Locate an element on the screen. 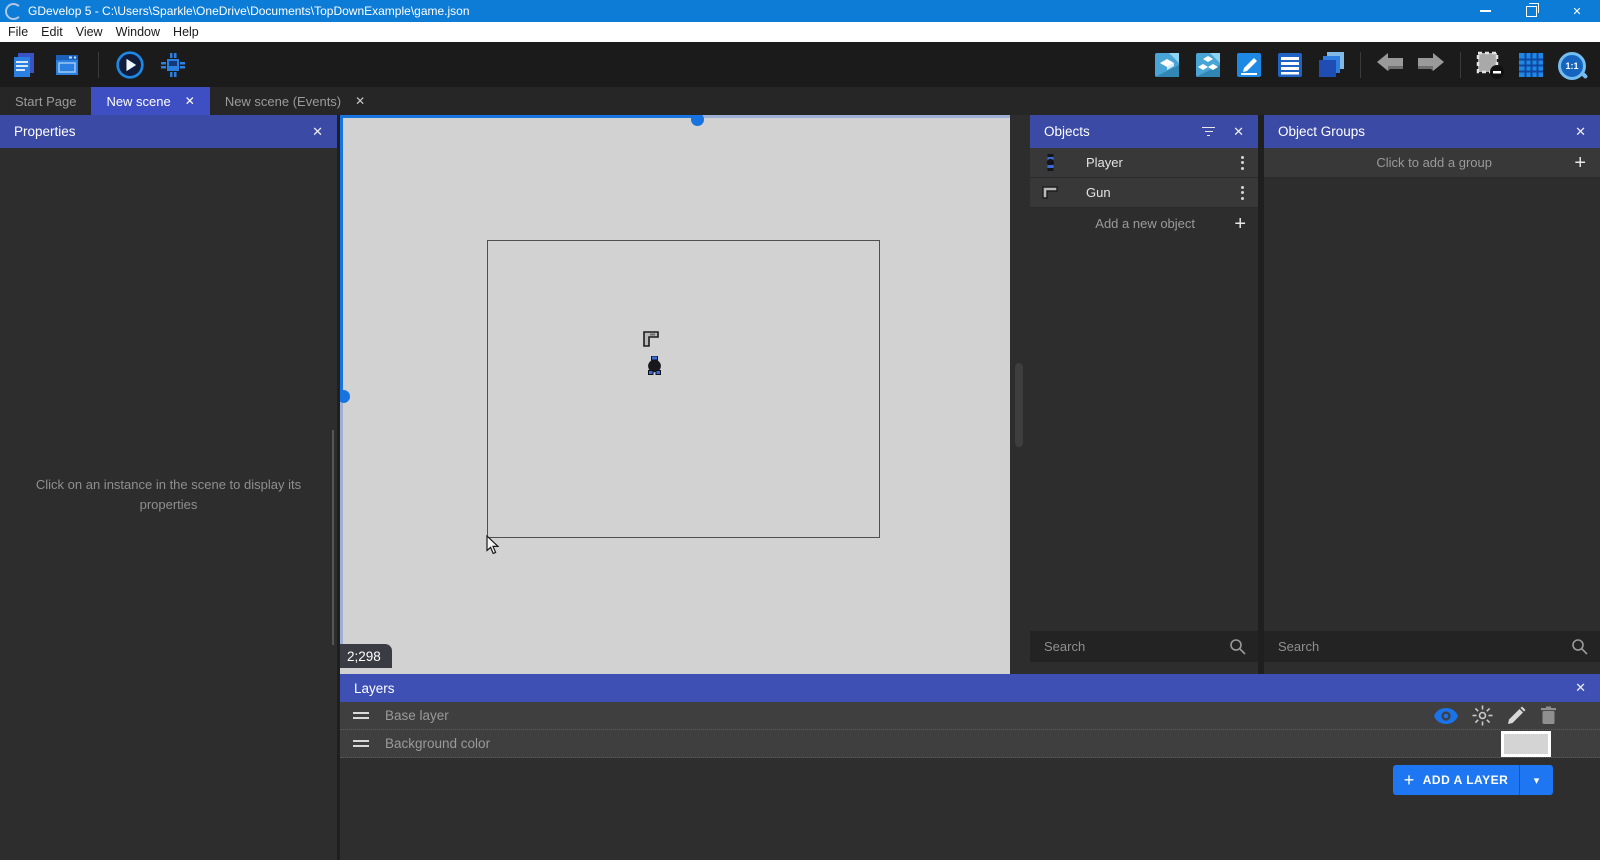 This screenshot has height=860, width=1600. layer-row-base-layer: Base layer is located at coordinates (970, 716).